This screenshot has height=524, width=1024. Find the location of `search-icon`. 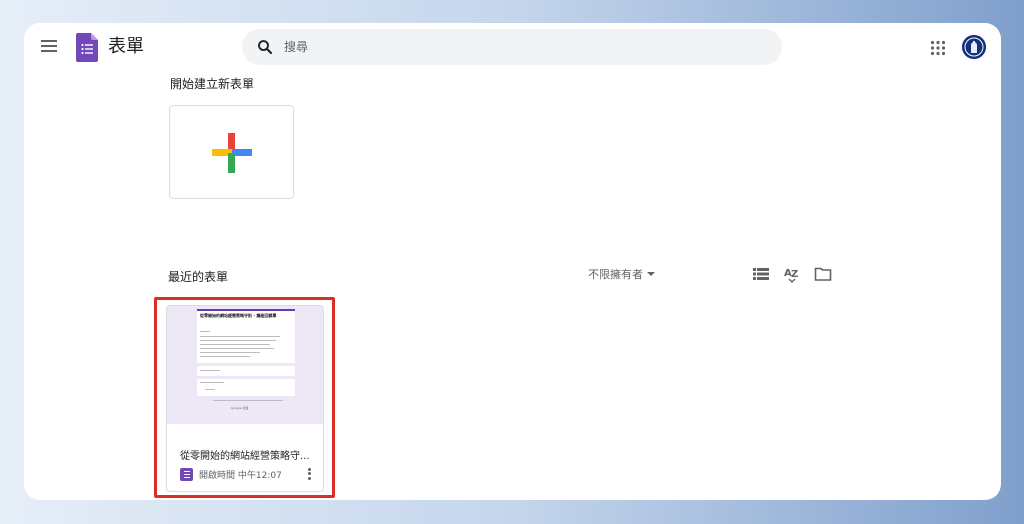

search-icon is located at coordinates (265, 47).